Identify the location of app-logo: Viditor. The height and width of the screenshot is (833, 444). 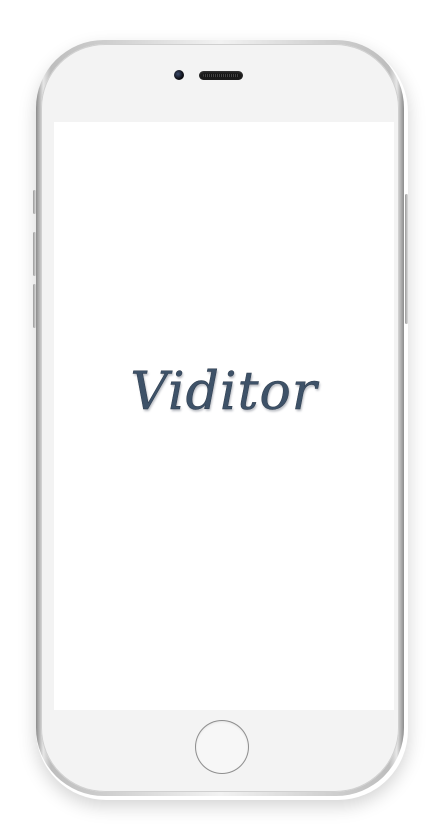
(224, 392).